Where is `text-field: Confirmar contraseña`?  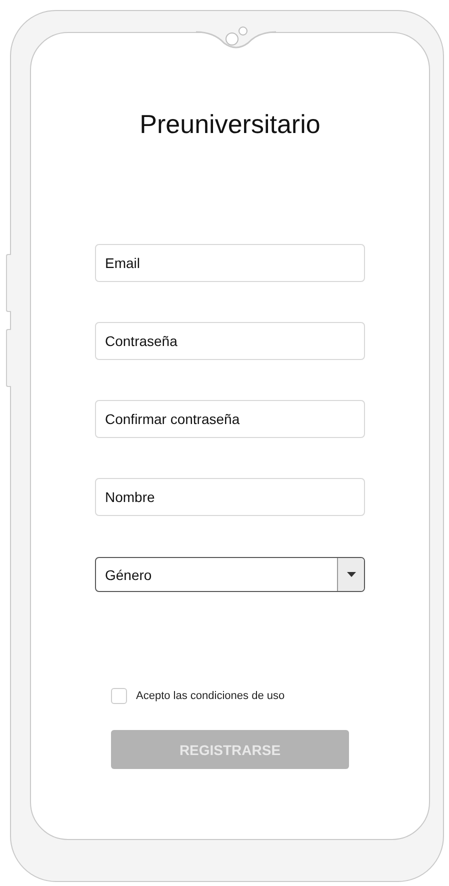 text-field: Confirmar contraseña is located at coordinates (230, 419).